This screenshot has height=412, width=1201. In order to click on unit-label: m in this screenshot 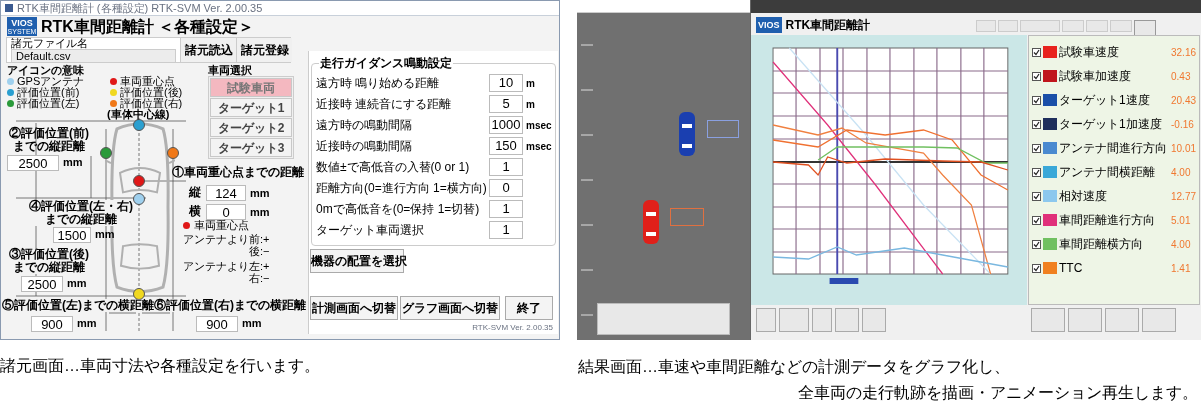, I will do `click(530, 83)`.